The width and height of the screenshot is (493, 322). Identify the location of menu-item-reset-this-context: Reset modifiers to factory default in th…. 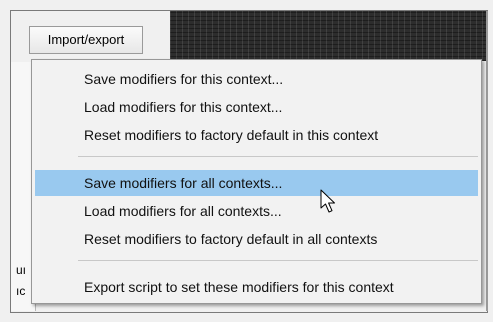
(256, 135).